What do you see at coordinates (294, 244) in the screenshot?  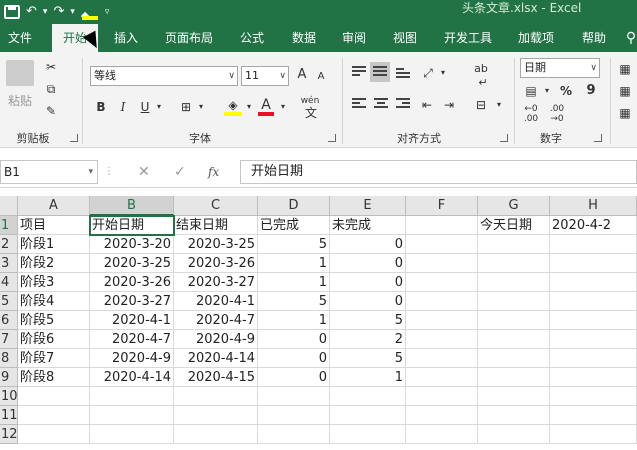 I see `cell-d2: 5` at bounding box center [294, 244].